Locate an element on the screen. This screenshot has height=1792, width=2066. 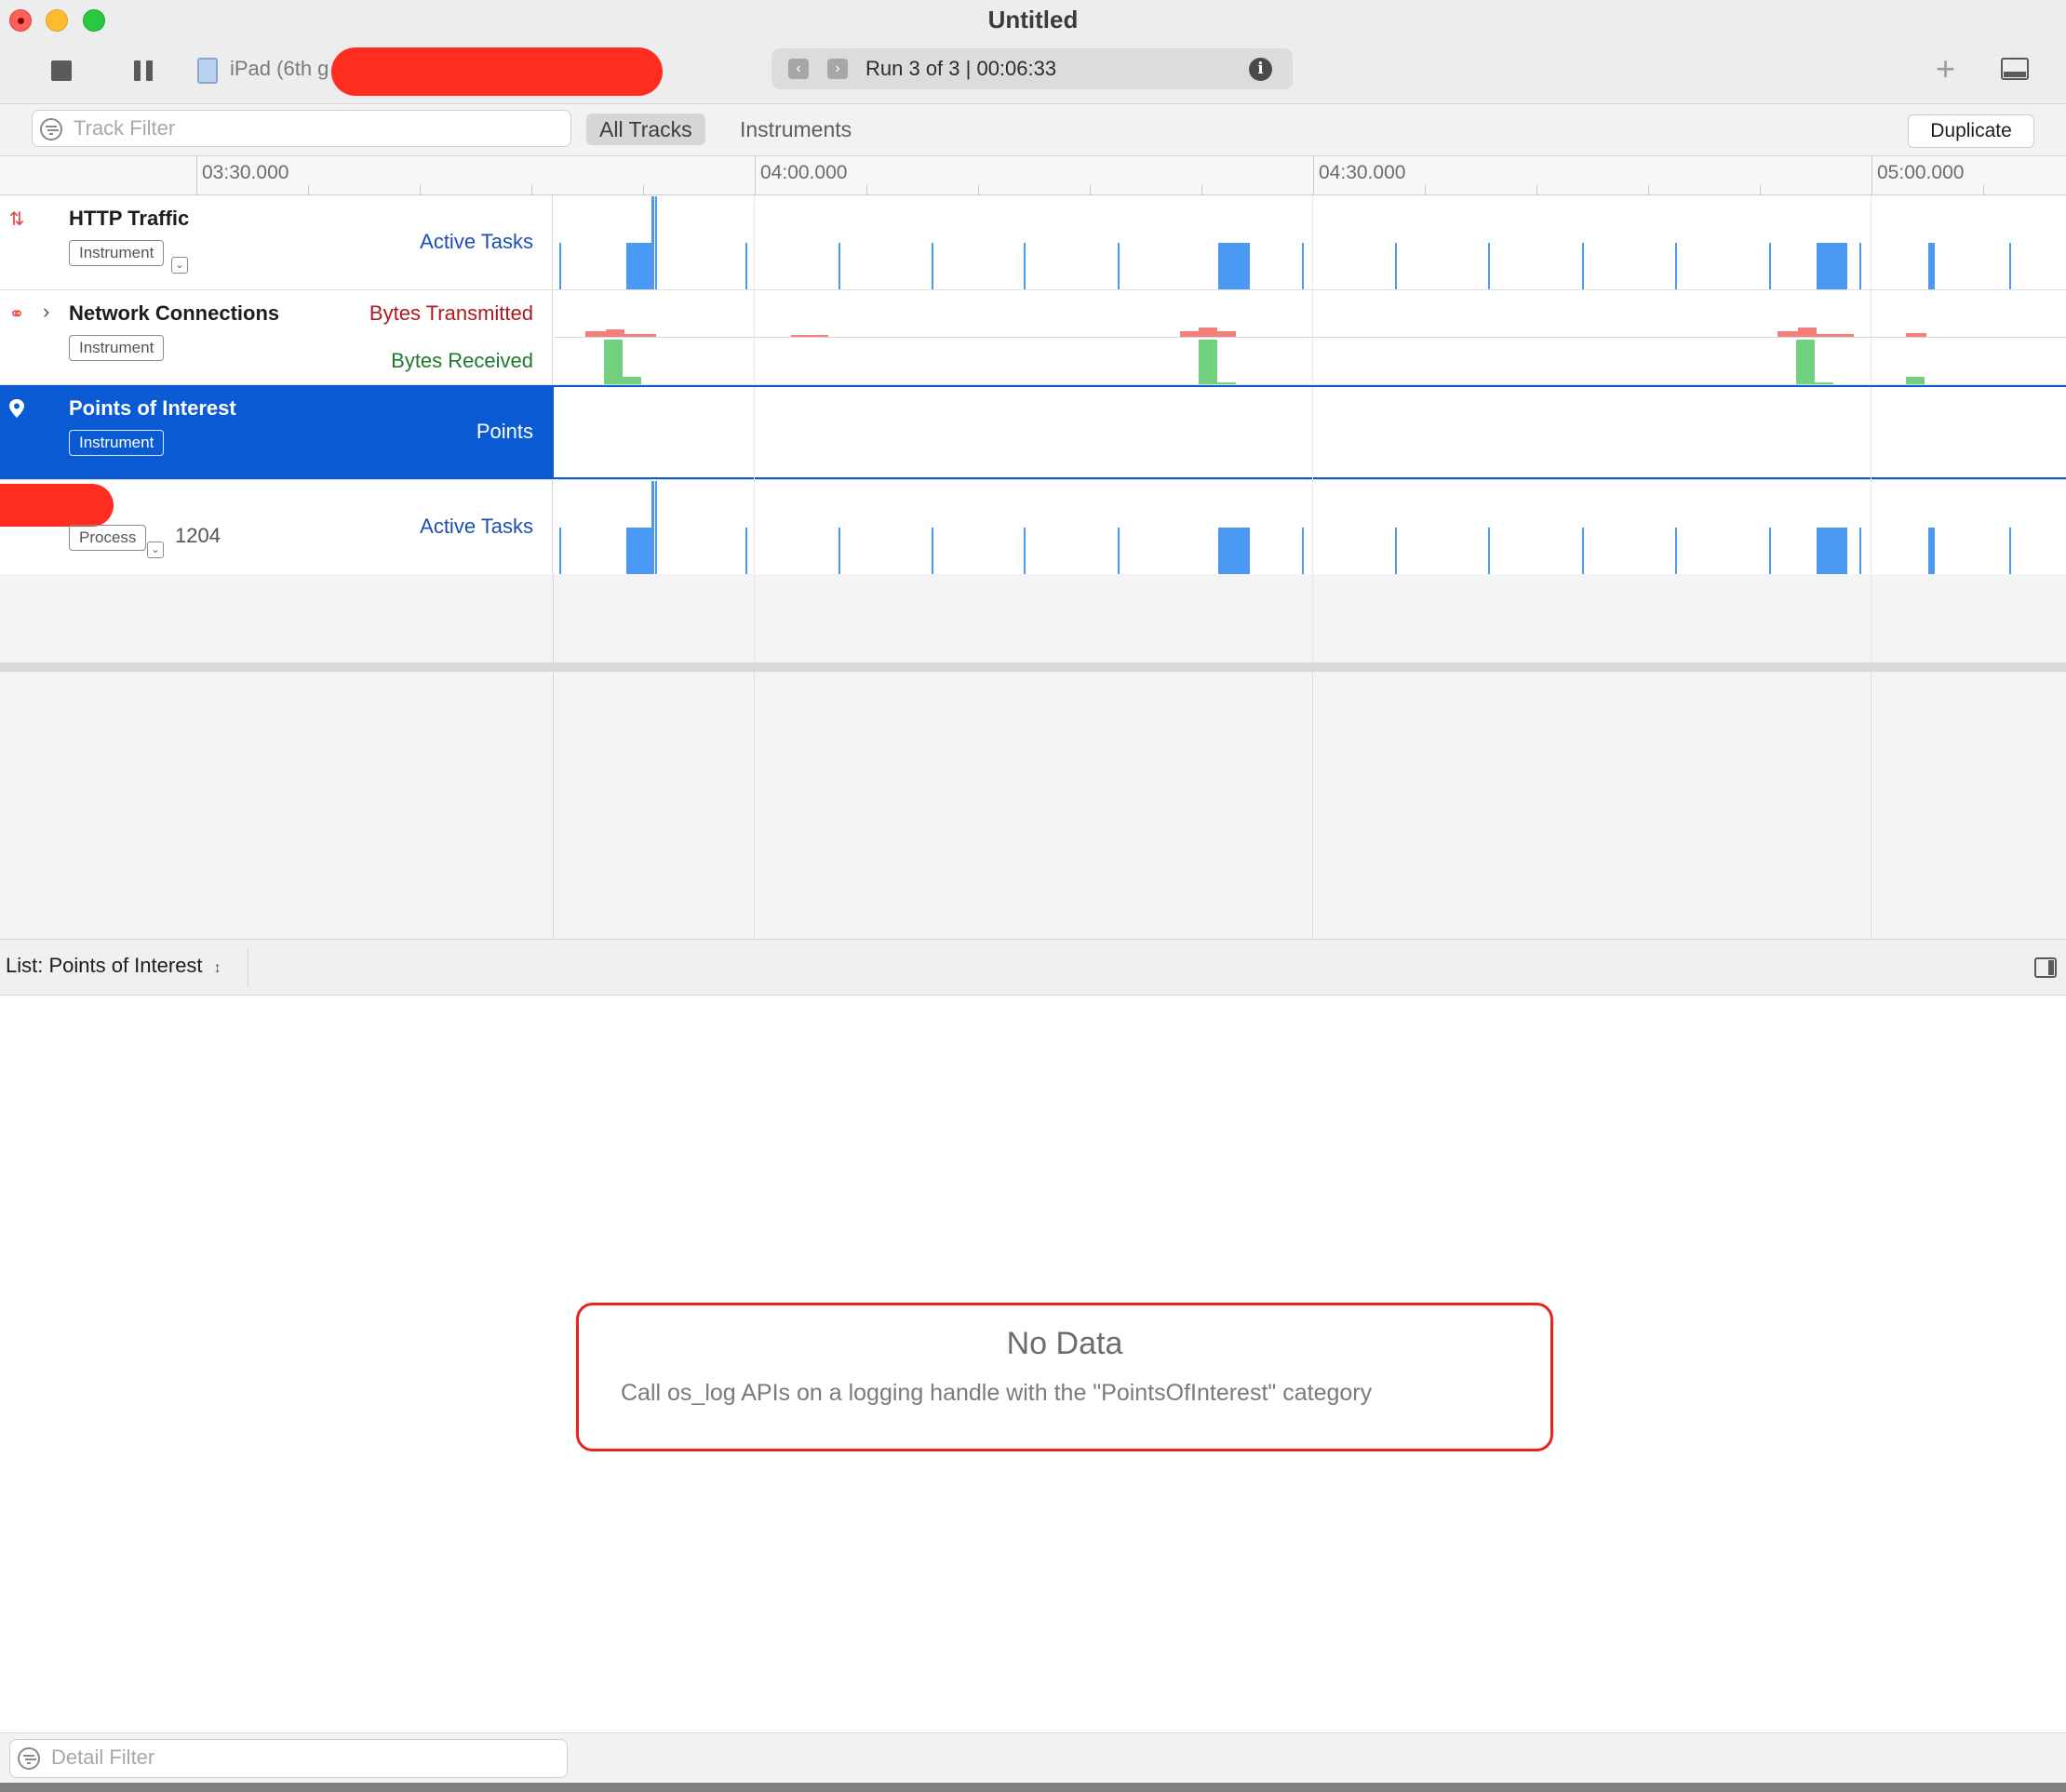
detail-view-selector: List: Points of Interest ↕ is located at coordinates (113, 966).